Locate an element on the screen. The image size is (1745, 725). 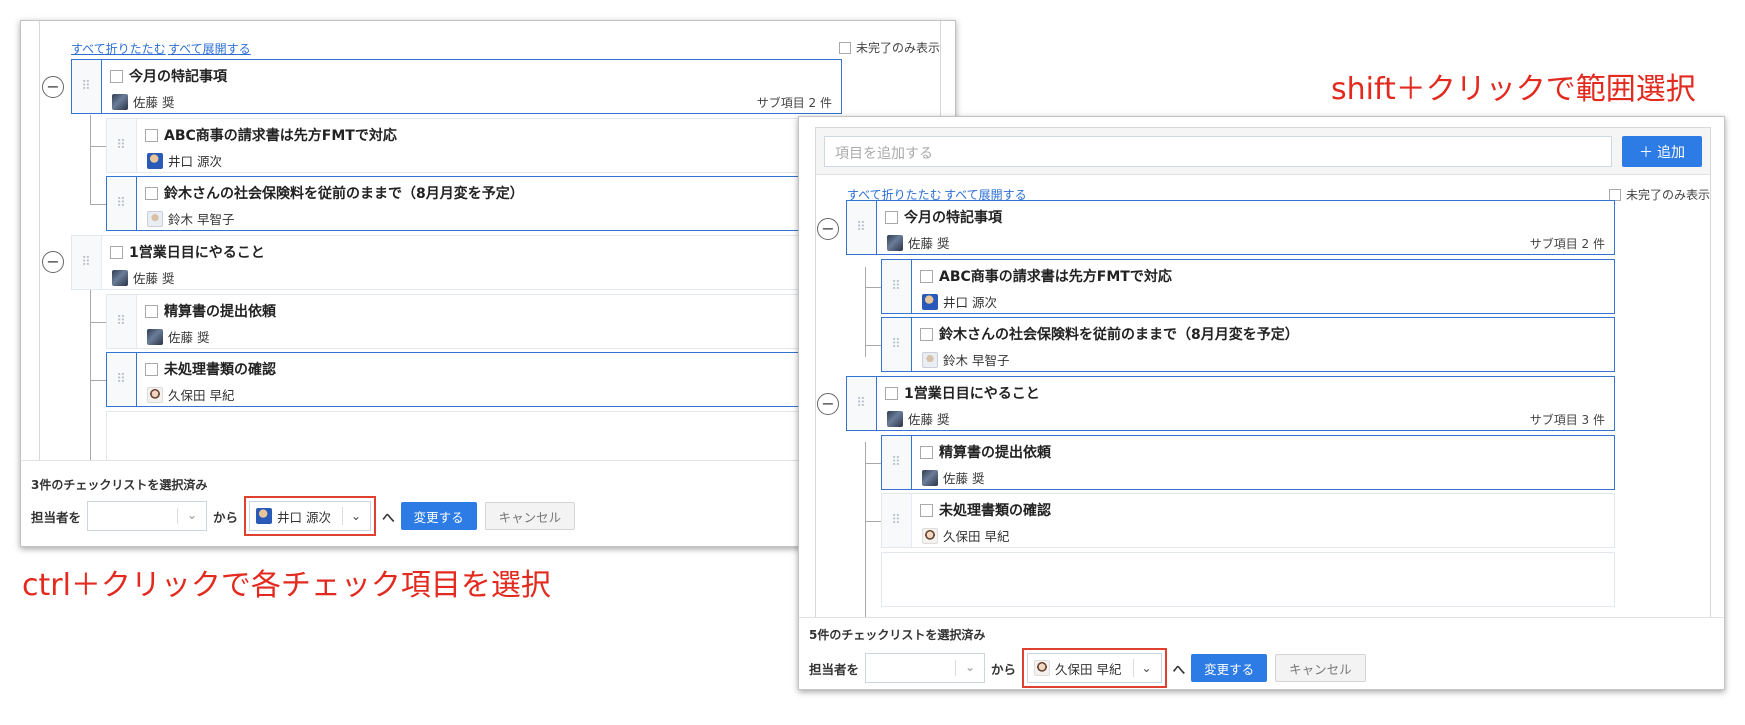
plus-icon: ＋ is located at coordinates (1646, 152).